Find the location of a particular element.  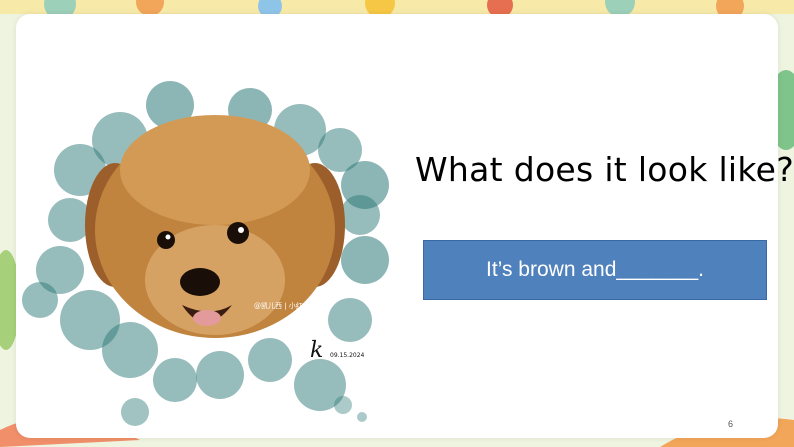

watermark-text: @凯儿西 | 小红书 is located at coordinates (282, 306).